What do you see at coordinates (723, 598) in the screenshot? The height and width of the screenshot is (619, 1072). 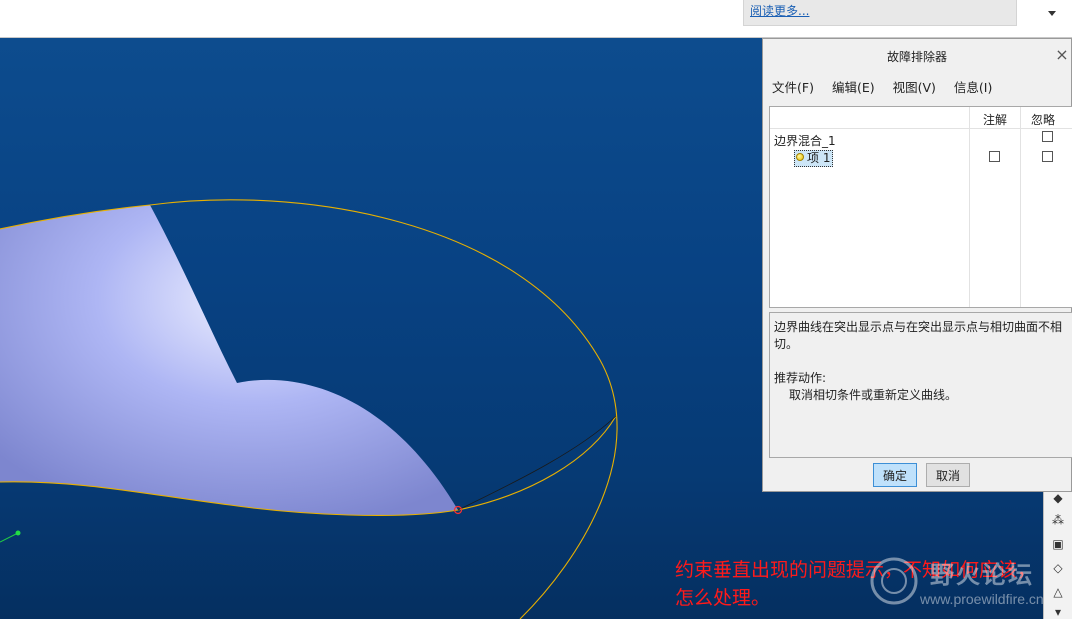 I see `caption-line-2: 怎么处理。` at bounding box center [723, 598].